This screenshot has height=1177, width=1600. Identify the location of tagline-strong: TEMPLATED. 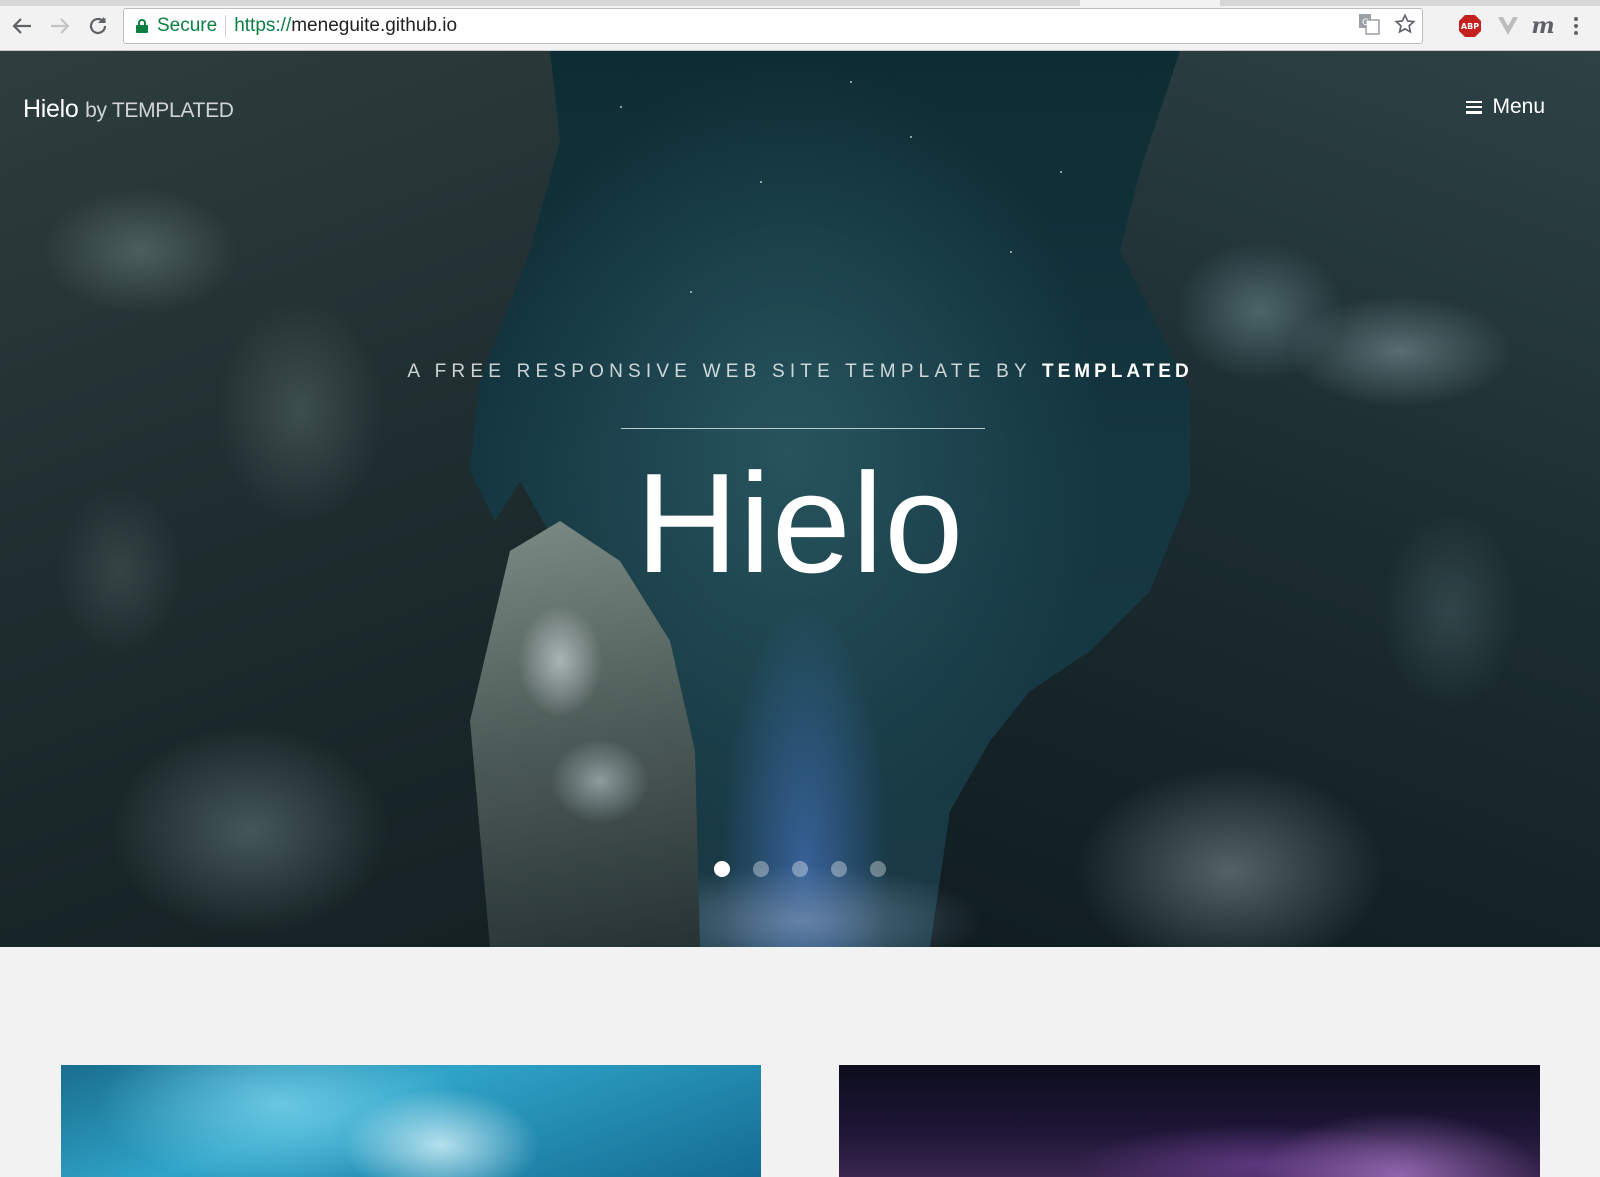
(1117, 371).